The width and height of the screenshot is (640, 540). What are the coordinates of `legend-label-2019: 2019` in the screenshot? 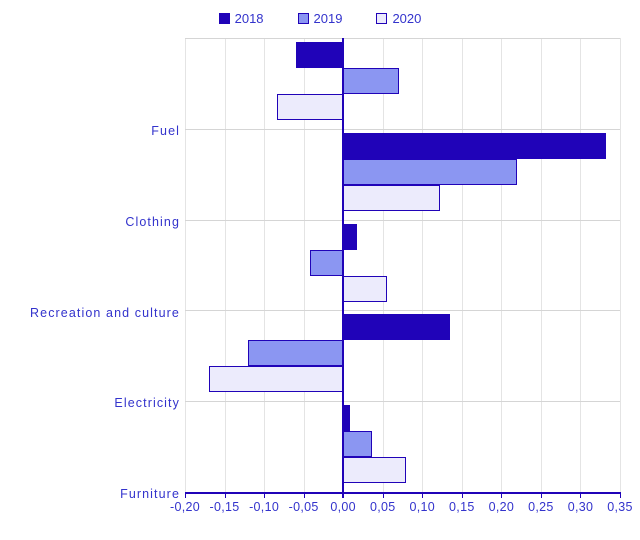 It's located at (328, 18).